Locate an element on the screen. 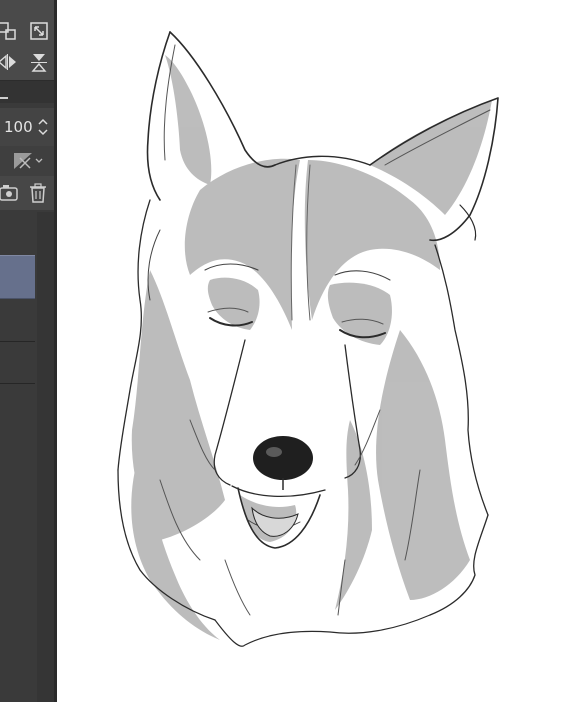 The image size is (574, 702). opacity-value: 100 is located at coordinates (18, 127).